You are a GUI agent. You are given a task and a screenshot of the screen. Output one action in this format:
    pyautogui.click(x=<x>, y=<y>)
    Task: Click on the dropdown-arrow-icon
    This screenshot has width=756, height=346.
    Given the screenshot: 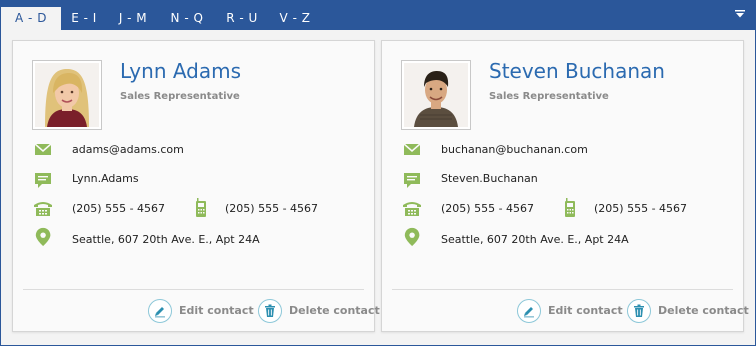 What is the action you would take?
    pyautogui.click(x=740, y=14)
    